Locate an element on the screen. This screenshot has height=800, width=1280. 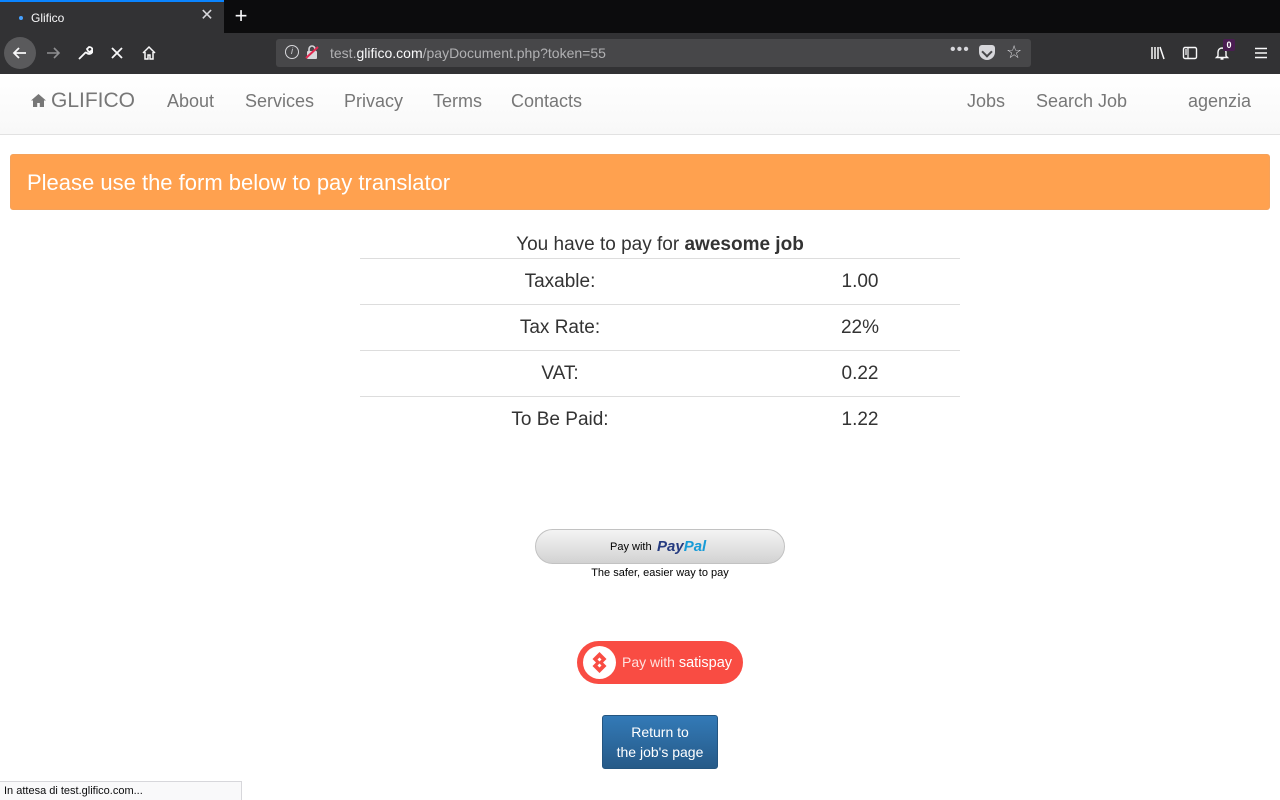
loading-indicator-icon is located at coordinates (21, 18).